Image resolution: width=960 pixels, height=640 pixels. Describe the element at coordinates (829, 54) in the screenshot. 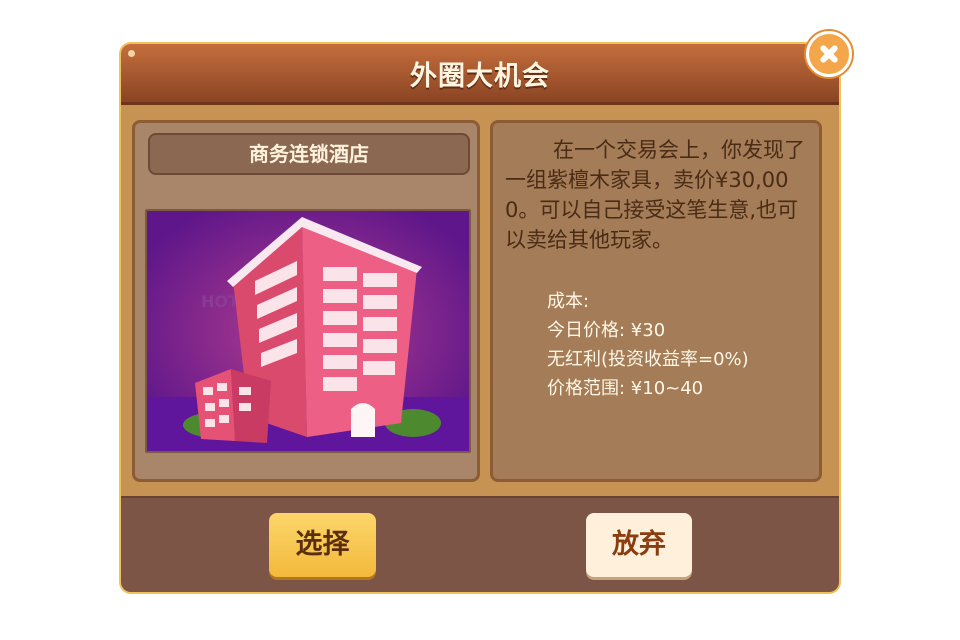

I see `close-icon` at that location.